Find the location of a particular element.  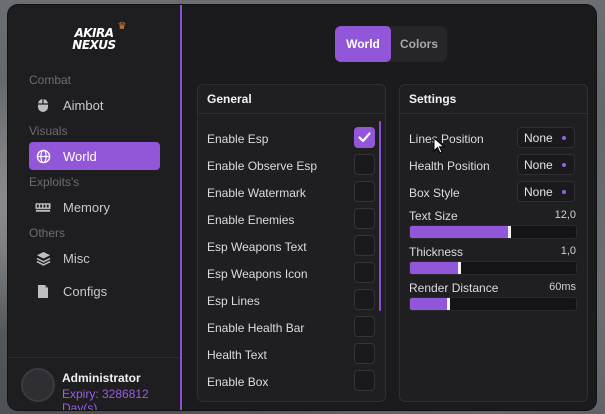

option-label: Enable Observe Esp is located at coordinates (262, 166).